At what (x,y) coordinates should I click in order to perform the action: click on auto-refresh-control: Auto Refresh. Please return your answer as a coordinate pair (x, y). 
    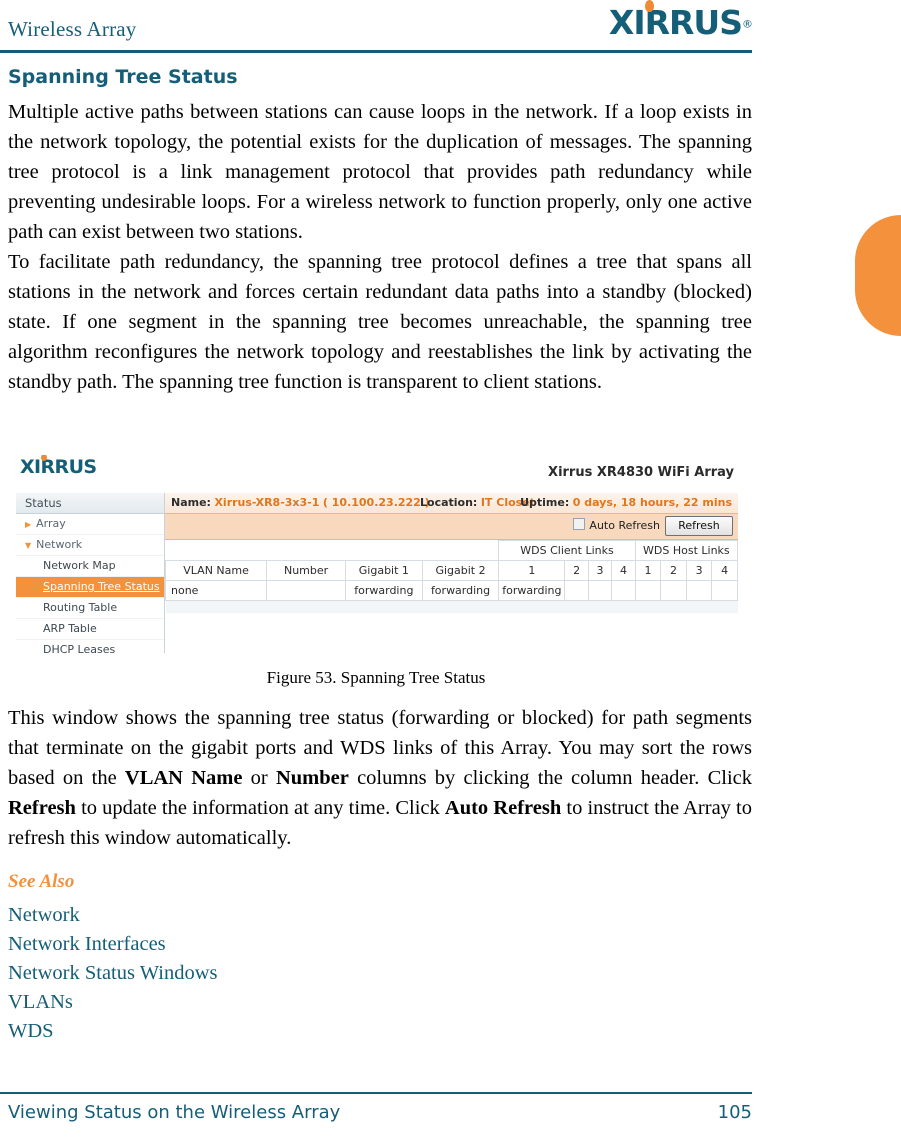
    Looking at the image, I should click on (616, 525).